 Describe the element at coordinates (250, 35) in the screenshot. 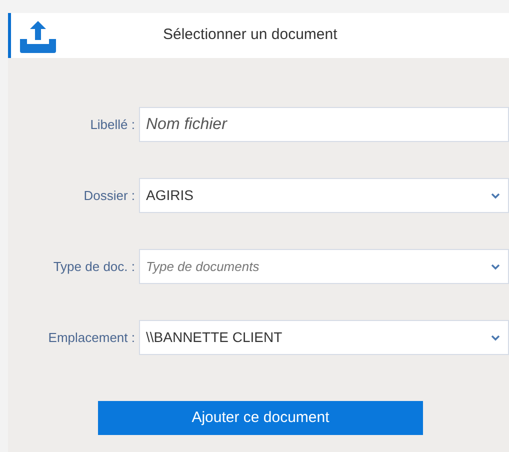

I see `dialog-title: Sélectionner un document` at that location.